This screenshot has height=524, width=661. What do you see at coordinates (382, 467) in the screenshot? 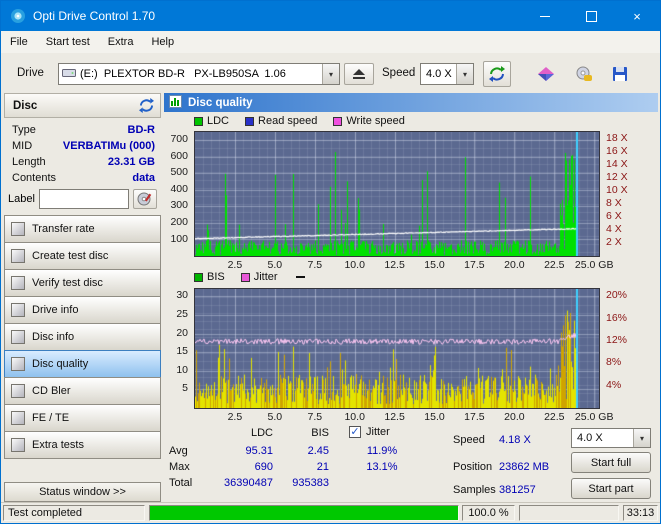
I see `max-jitter-value: 13.1%` at bounding box center [382, 467].